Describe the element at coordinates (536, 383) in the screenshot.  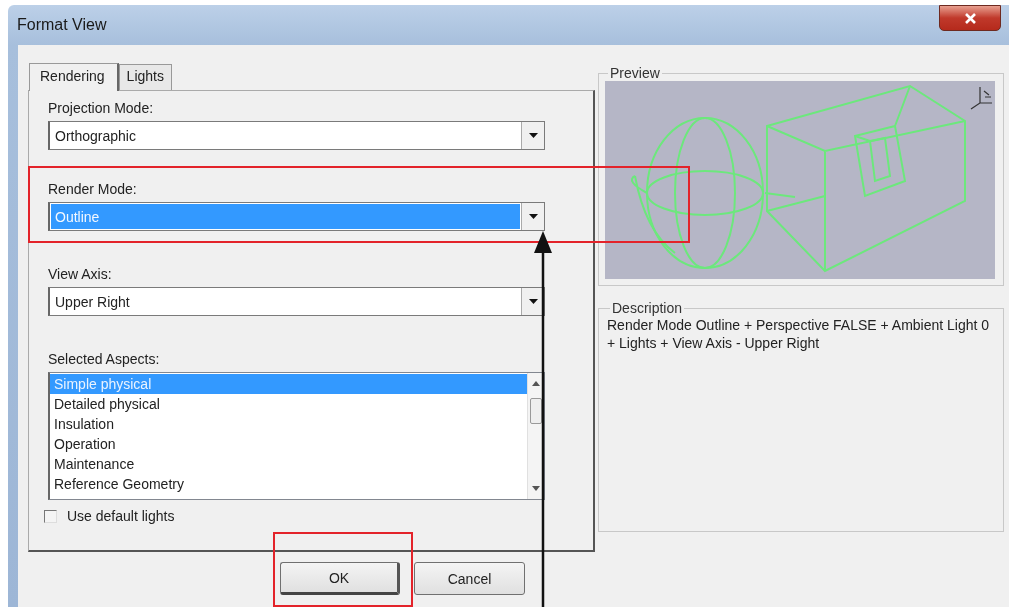
I see `scroll-up-icon` at that location.